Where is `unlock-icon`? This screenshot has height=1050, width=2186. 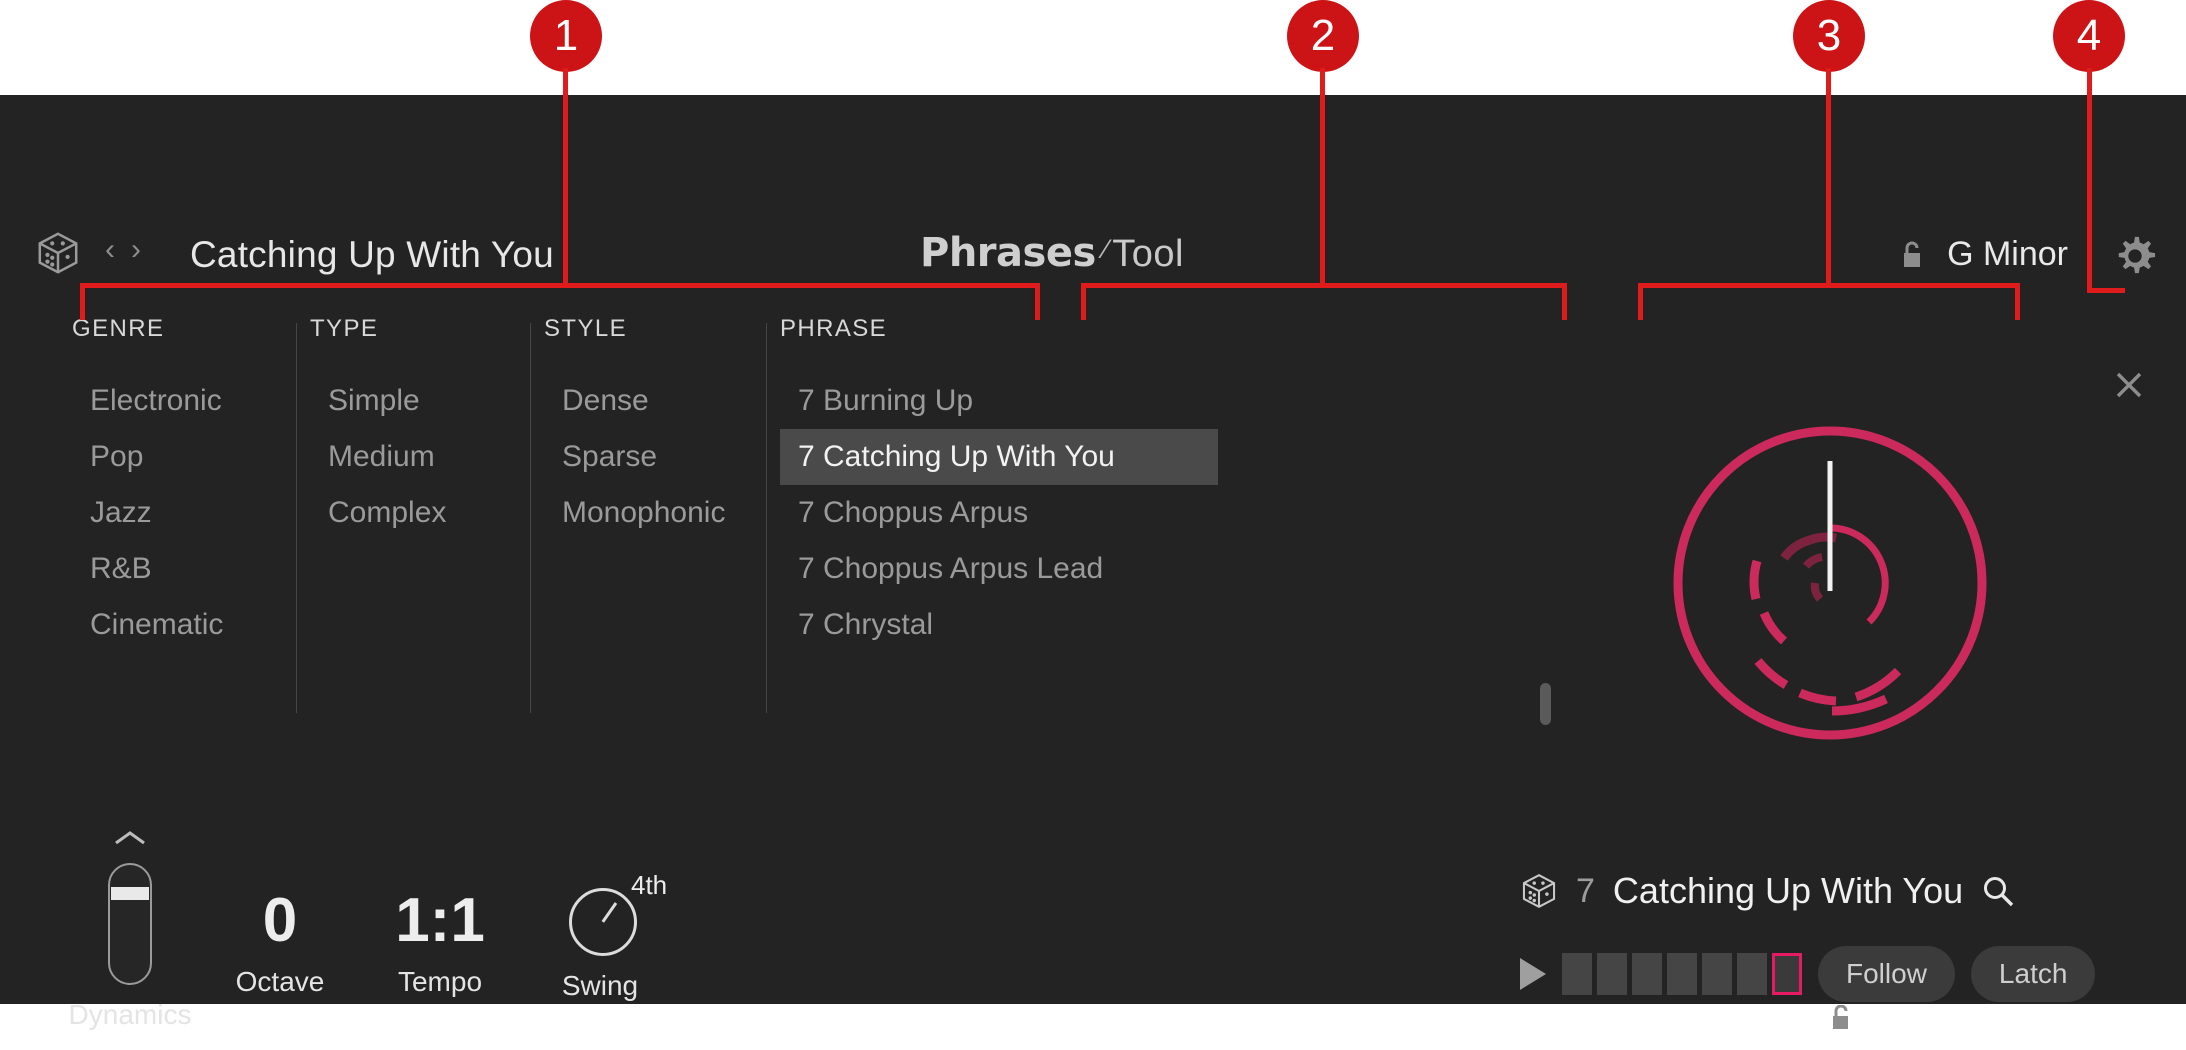
unlock-icon is located at coordinates (1842, 1018).